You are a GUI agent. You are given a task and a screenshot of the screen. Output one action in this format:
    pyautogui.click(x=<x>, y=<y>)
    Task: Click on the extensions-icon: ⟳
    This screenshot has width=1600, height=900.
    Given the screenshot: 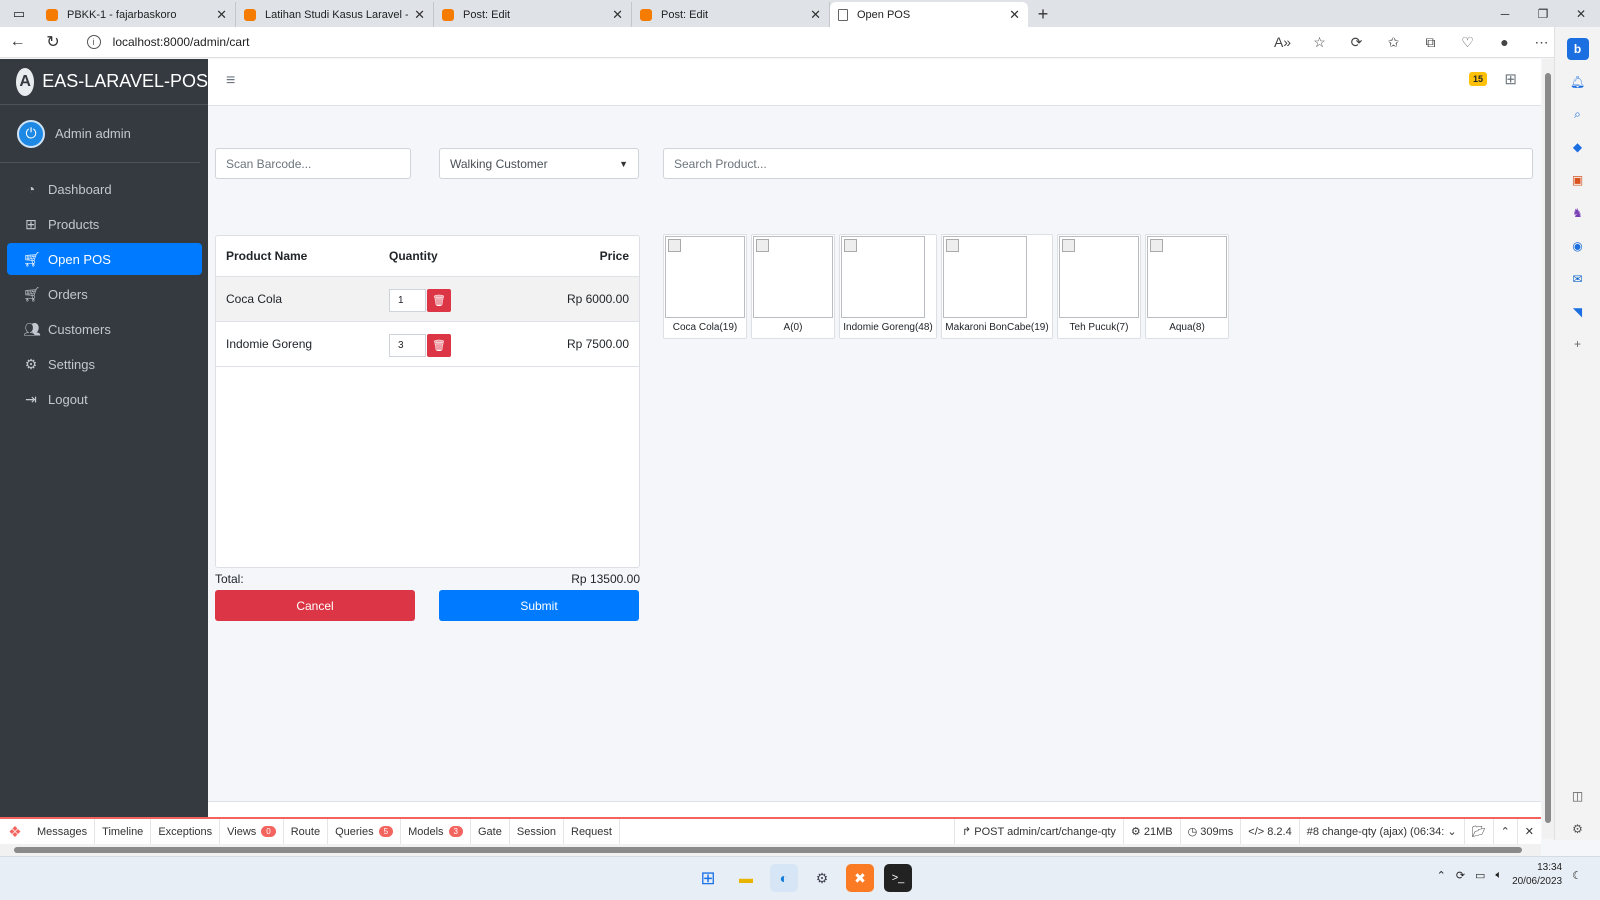 What is the action you would take?
    pyautogui.click(x=1356, y=42)
    